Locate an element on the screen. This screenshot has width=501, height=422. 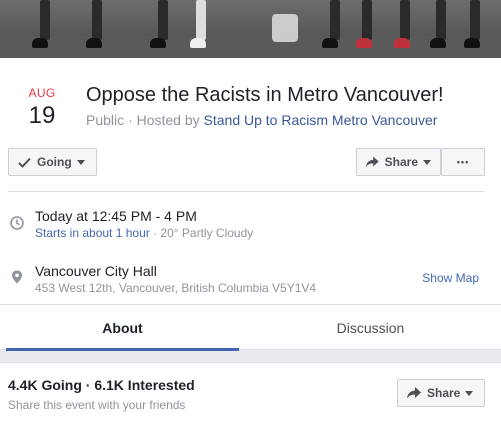
going-button: Going is located at coordinates (52, 162).